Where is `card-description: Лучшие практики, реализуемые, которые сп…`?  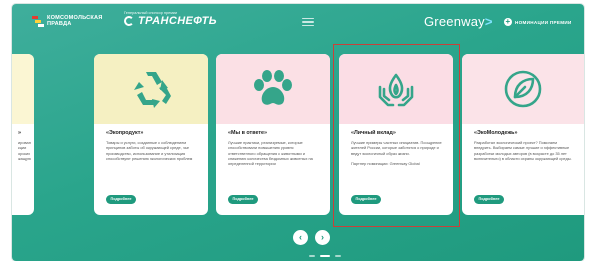 card-description: Лучшие практики, реализуемые, которые сп… is located at coordinates (270, 153).